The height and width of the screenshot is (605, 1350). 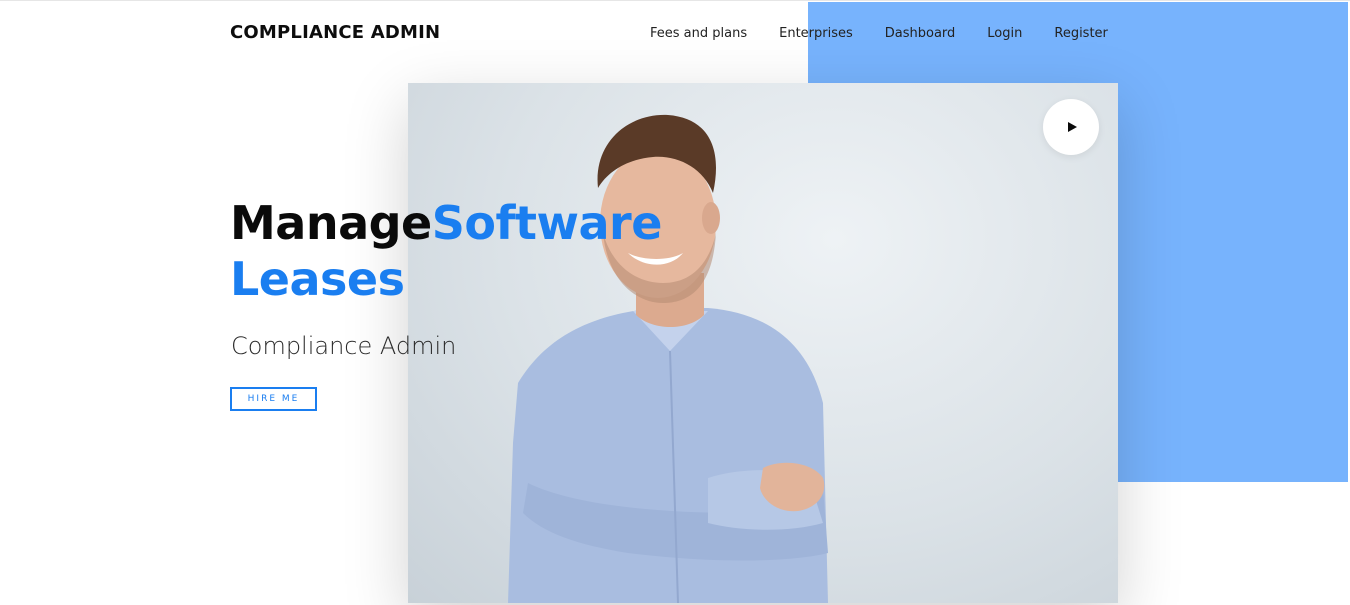 What do you see at coordinates (1004, 33) in the screenshot?
I see `nav-item-login: Login` at bounding box center [1004, 33].